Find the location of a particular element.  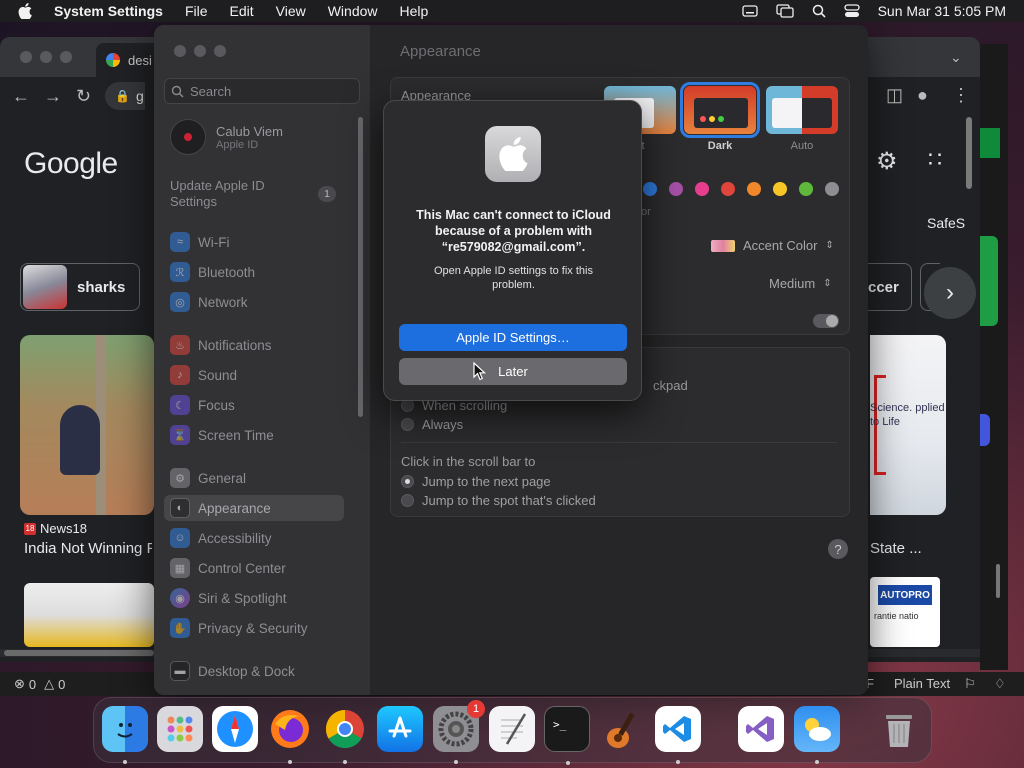

chevron-right-icon: › is located at coordinates (950, 293).